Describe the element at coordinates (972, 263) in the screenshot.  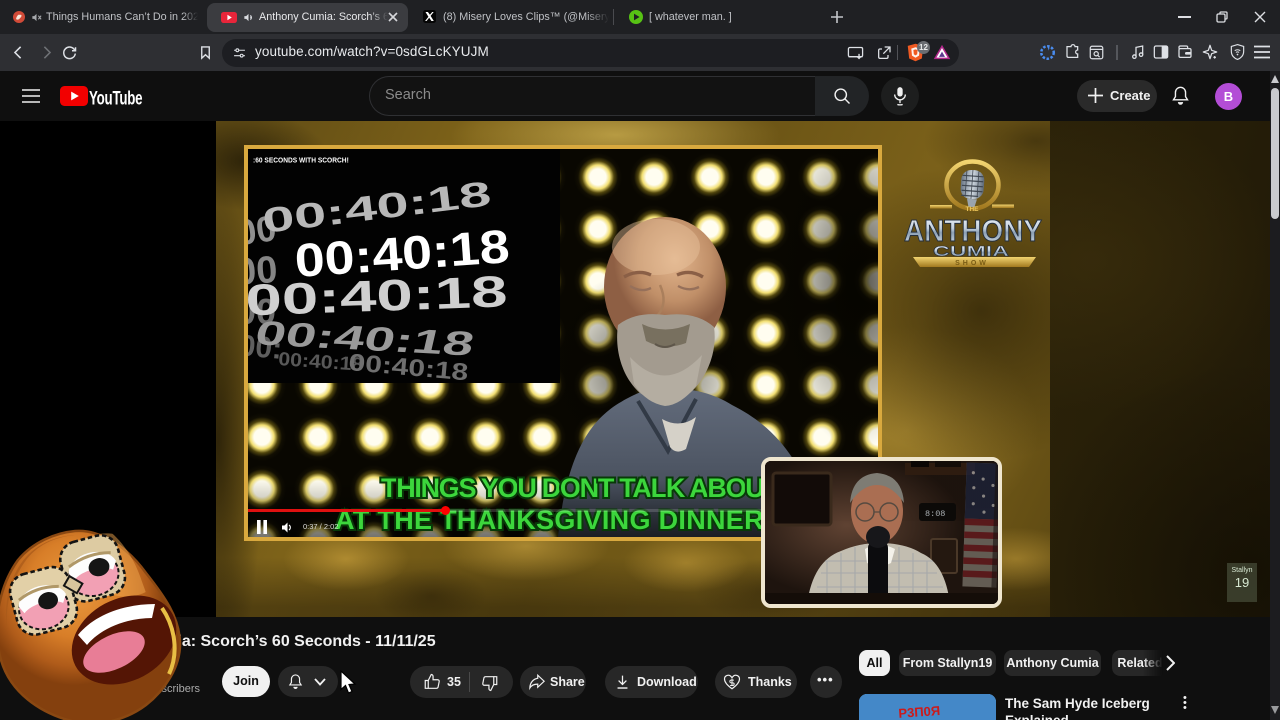
I see `svg-text: SHOW` at that location.